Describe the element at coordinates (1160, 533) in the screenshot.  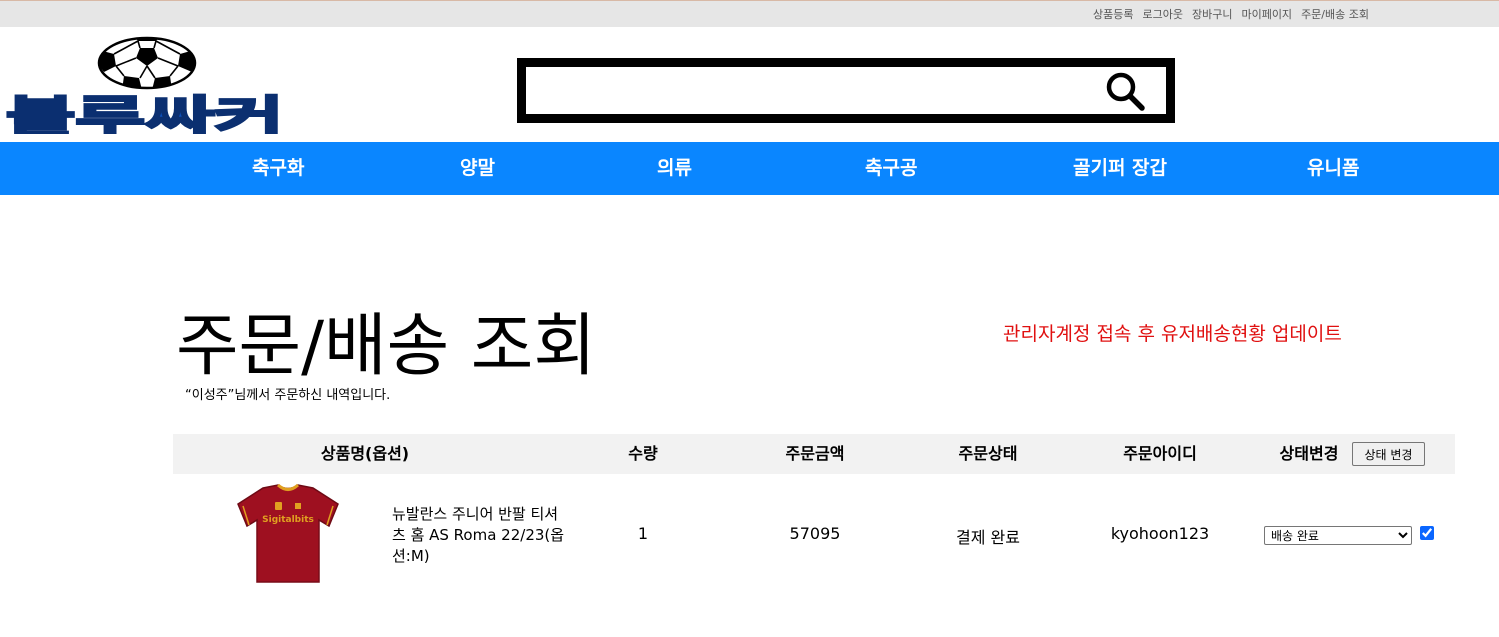
I see `cell-order-id: kyohoon123` at that location.